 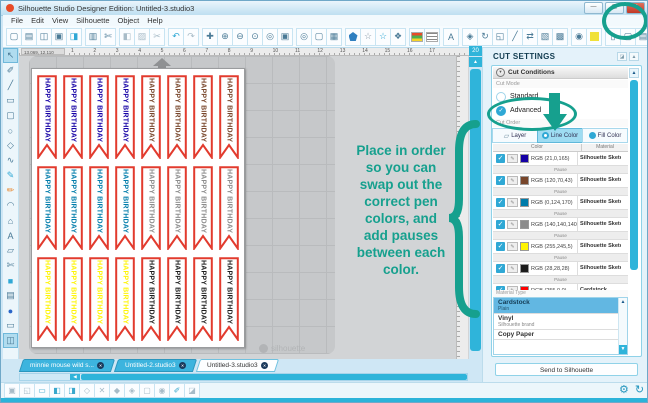 What do you see at coordinates (75, 377) in the screenshot?
I see `horizontal-scroll-left-arrow: ◀` at bounding box center [75, 377].